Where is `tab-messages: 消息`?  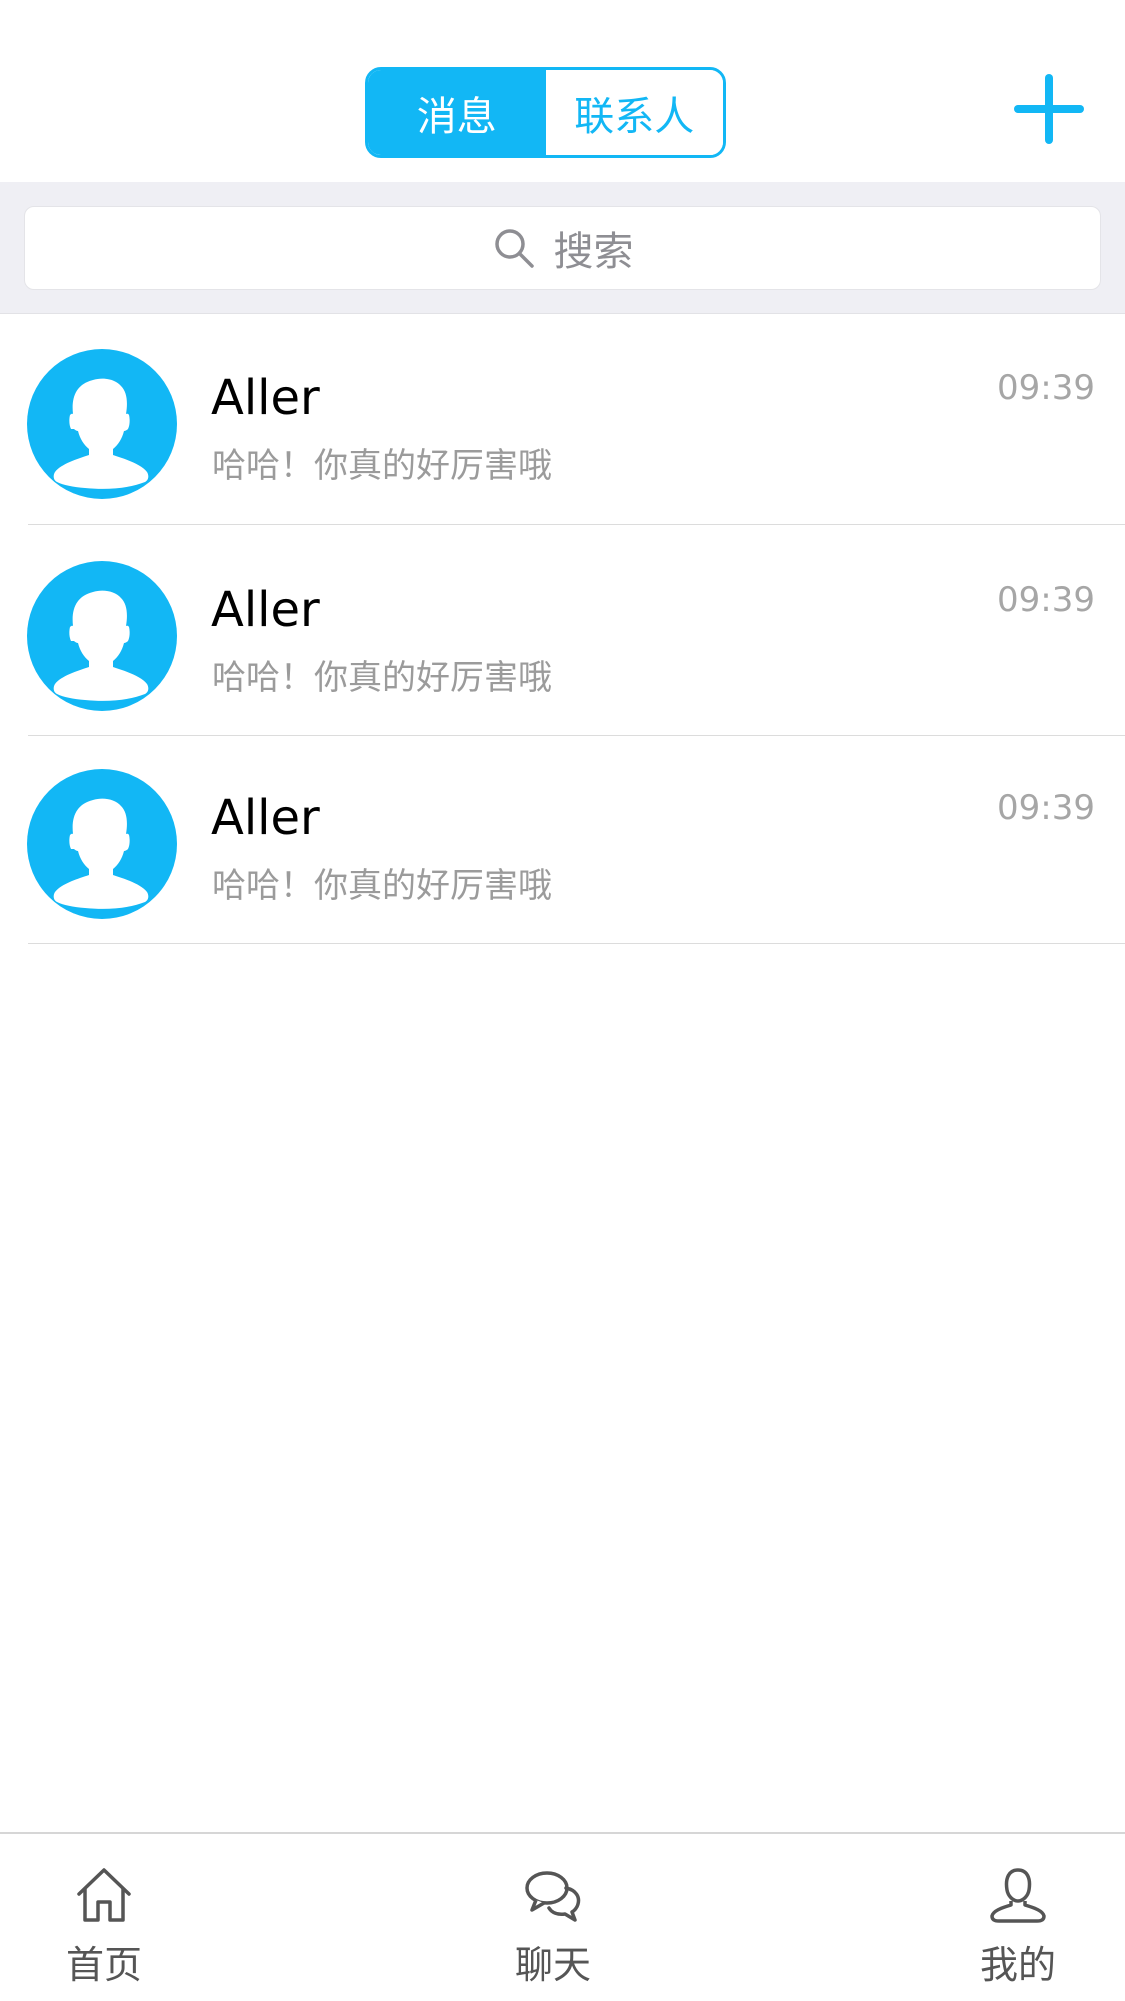 tab-messages: 消息 is located at coordinates (457, 112).